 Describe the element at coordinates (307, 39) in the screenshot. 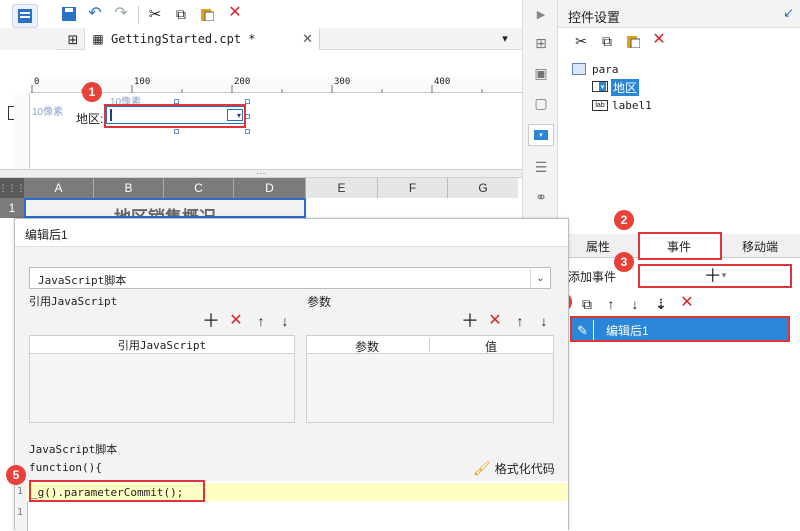

I see `close-tab-icon: ✕` at that location.